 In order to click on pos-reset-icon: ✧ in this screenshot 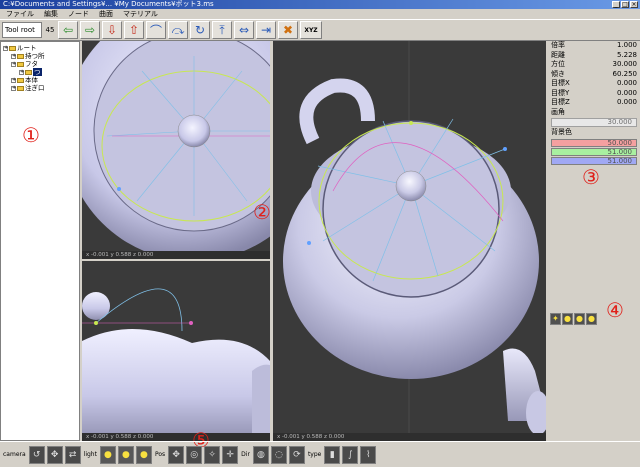, I will do `click(212, 454)`.